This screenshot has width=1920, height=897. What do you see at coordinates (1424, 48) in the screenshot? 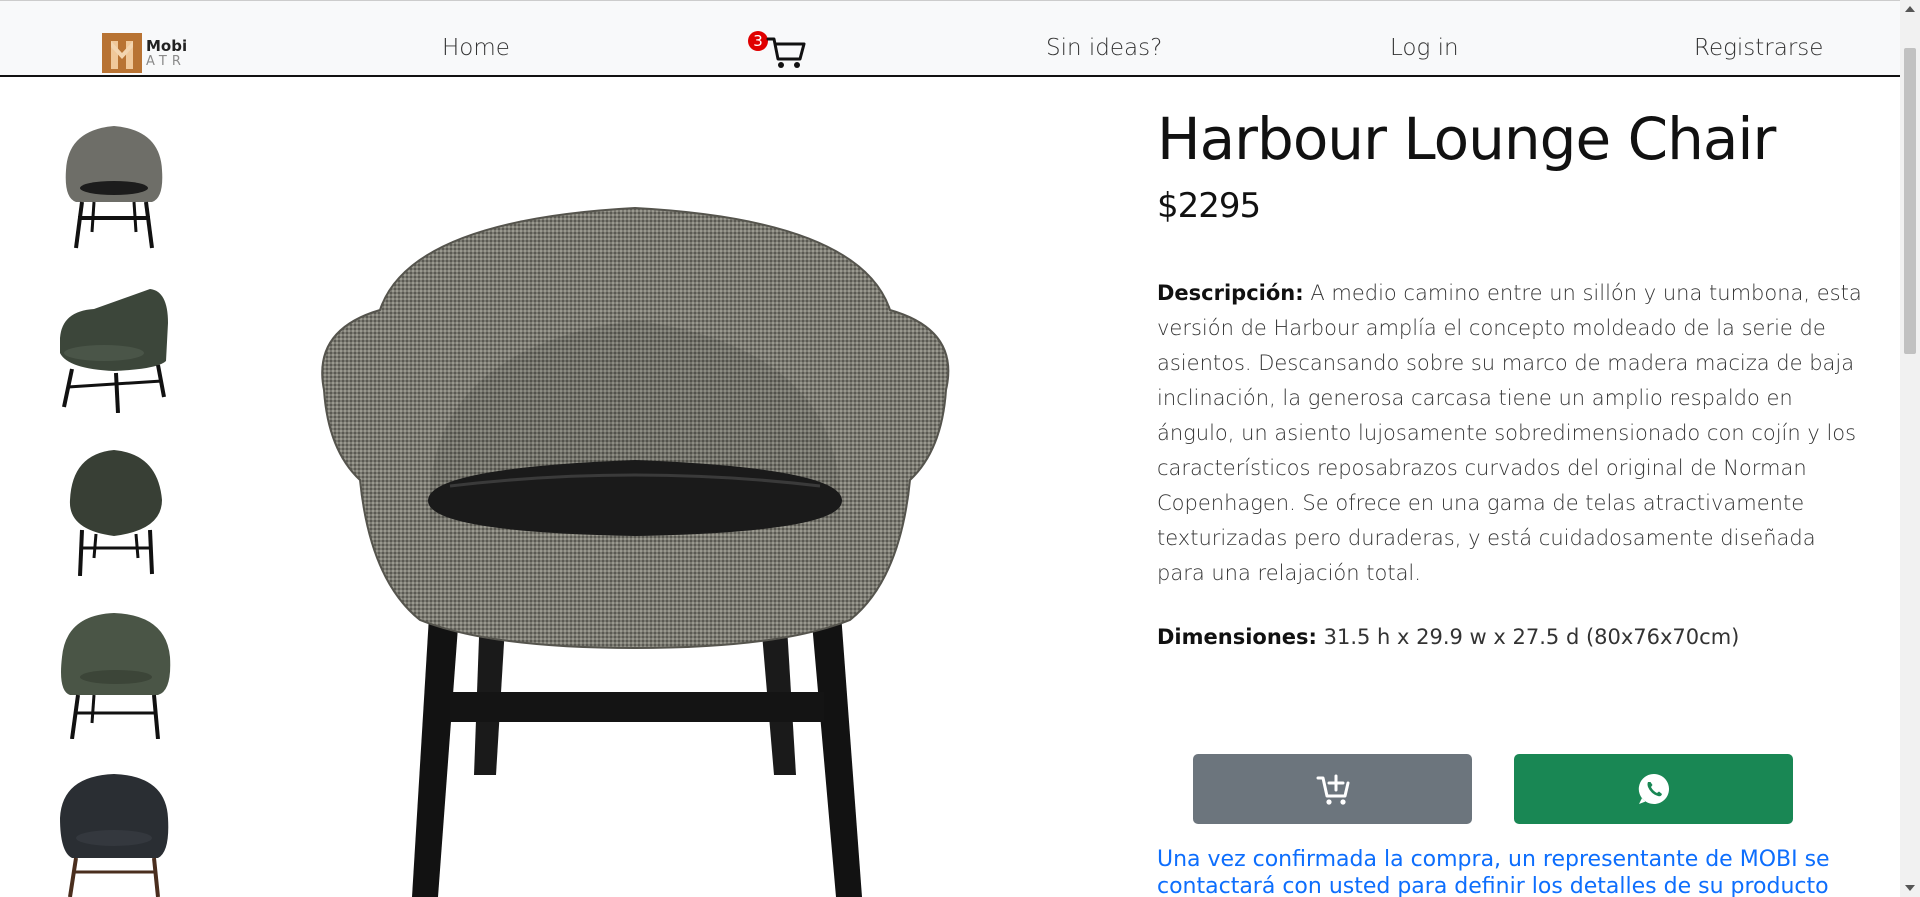
I see `nav-login: Log in` at bounding box center [1424, 48].